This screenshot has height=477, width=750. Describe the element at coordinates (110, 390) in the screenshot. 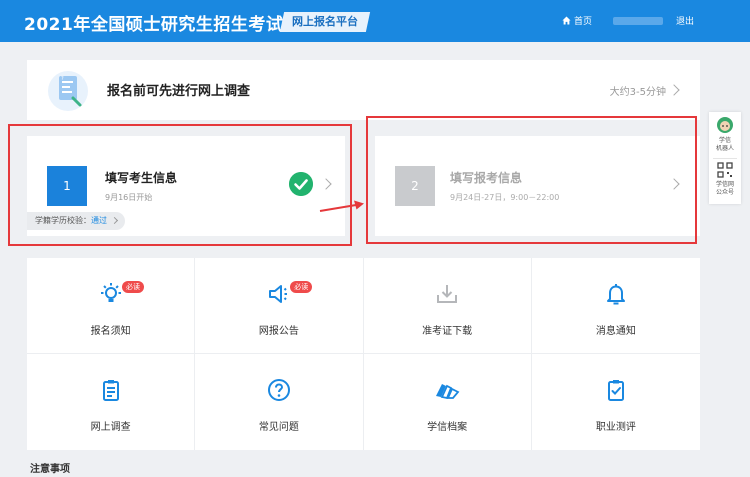

I see `clipboard-icon` at that location.